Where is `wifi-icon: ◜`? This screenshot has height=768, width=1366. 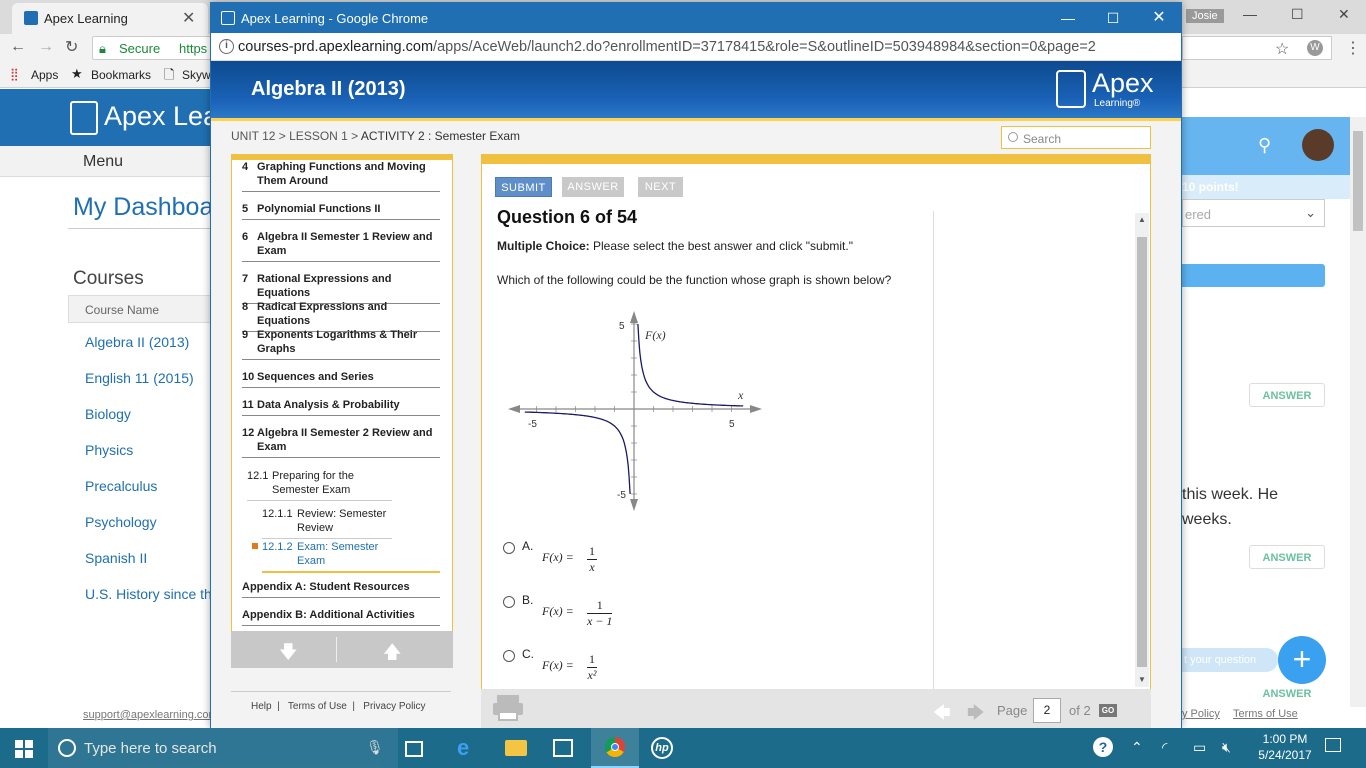 wifi-icon: ◜ is located at coordinates (1164, 747).